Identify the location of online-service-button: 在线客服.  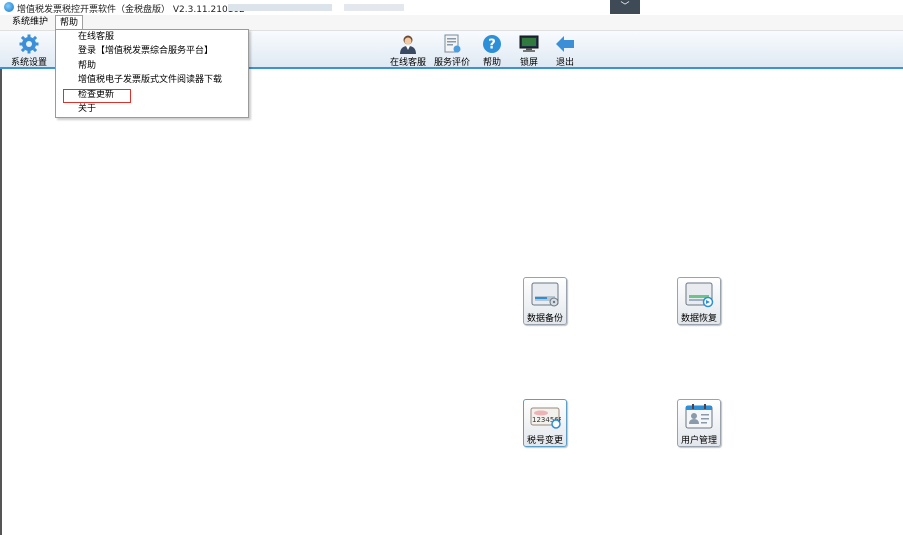
(408, 49).